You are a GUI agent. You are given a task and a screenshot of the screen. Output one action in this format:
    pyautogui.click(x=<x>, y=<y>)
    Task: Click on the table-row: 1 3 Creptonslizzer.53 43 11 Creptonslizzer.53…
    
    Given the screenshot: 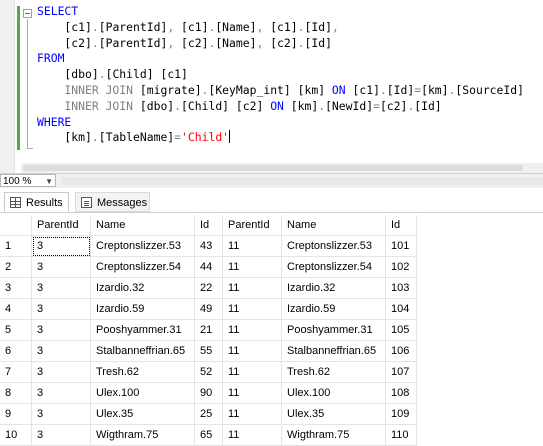 What is the action you would take?
    pyautogui.click(x=208, y=246)
    